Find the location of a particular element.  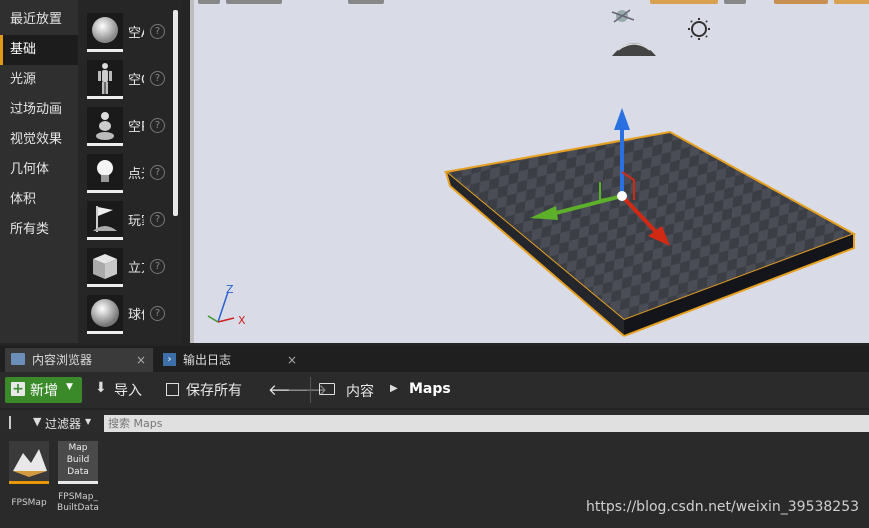

sky-light-icon is located at coordinates (699, 29).